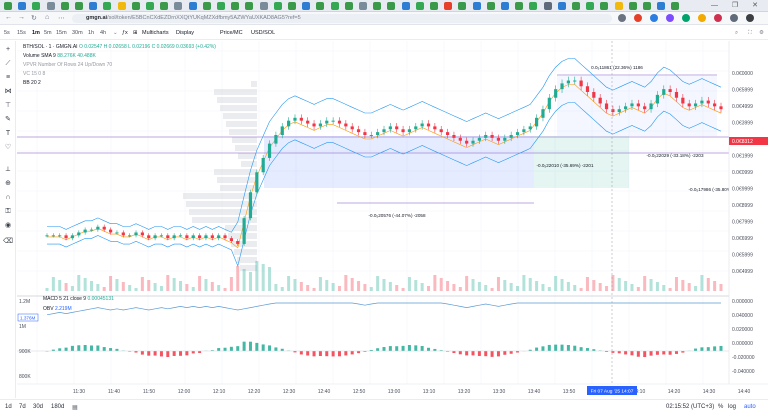 This screenshot has height=413, width=768. I want to click on fullscreen-icon: ⛶, so click(750, 33).